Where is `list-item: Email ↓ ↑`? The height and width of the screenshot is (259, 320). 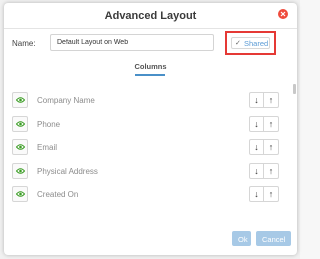
list-item: Email ↓ ↑ is located at coordinates (145, 148).